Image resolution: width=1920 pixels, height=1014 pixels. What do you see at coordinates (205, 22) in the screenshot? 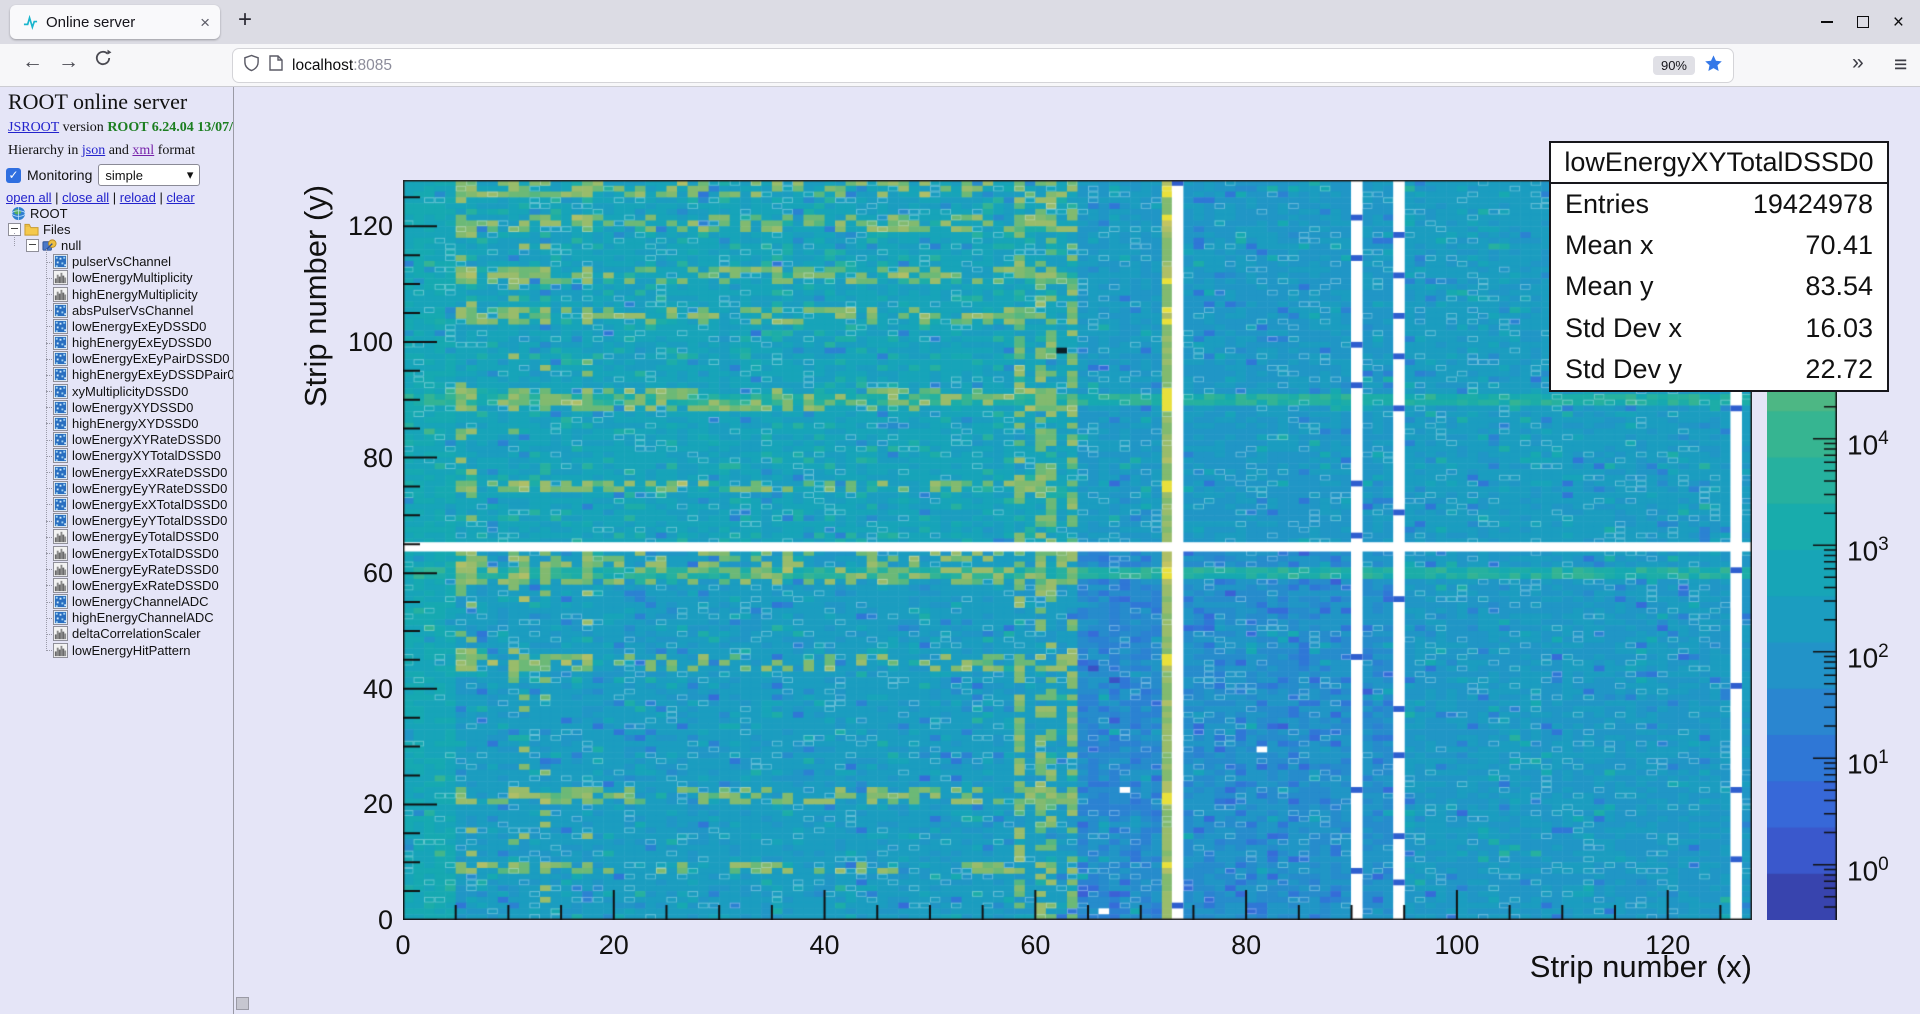
I see `tab-close-icon: ×` at bounding box center [205, 22].